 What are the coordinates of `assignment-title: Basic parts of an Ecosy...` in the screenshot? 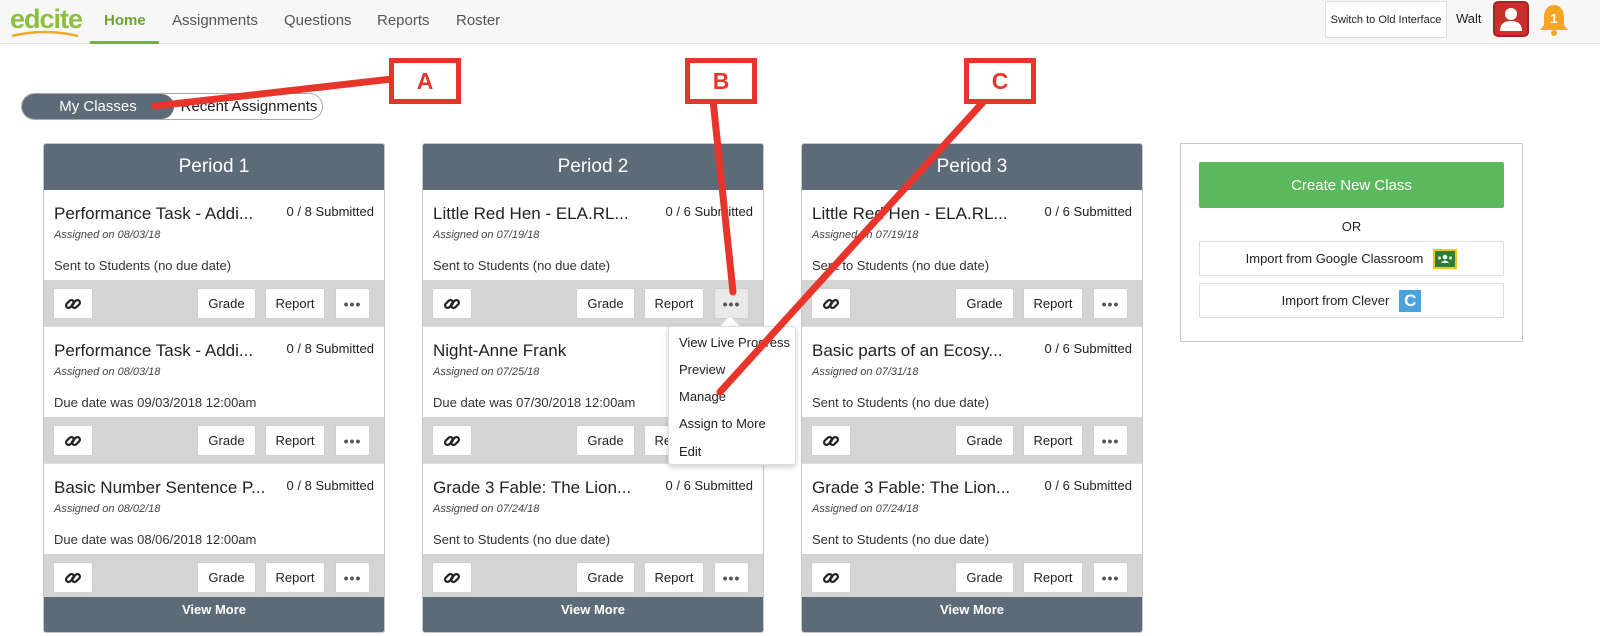 It's located at (907, 351).